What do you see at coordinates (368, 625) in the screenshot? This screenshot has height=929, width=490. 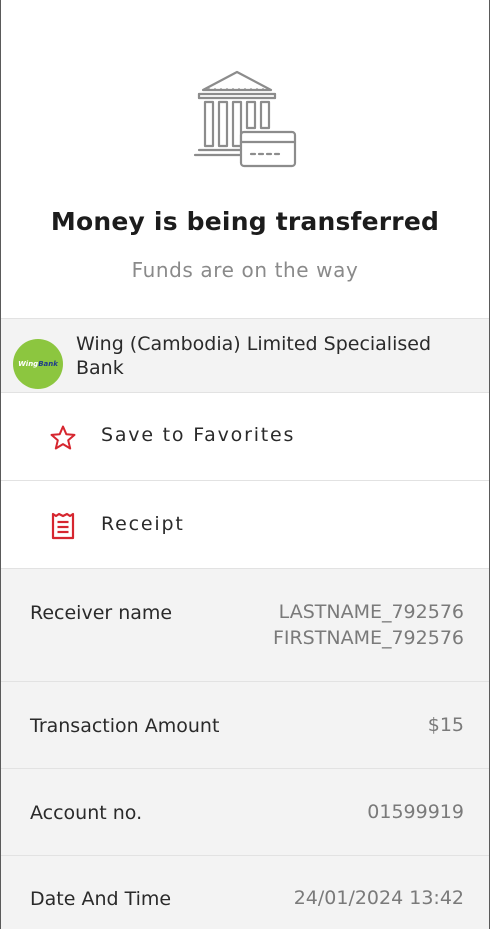 I see `receiver-name-value: LASTNAME_792576 FIRSTNAME_792576` at bounding box center [368, 625].